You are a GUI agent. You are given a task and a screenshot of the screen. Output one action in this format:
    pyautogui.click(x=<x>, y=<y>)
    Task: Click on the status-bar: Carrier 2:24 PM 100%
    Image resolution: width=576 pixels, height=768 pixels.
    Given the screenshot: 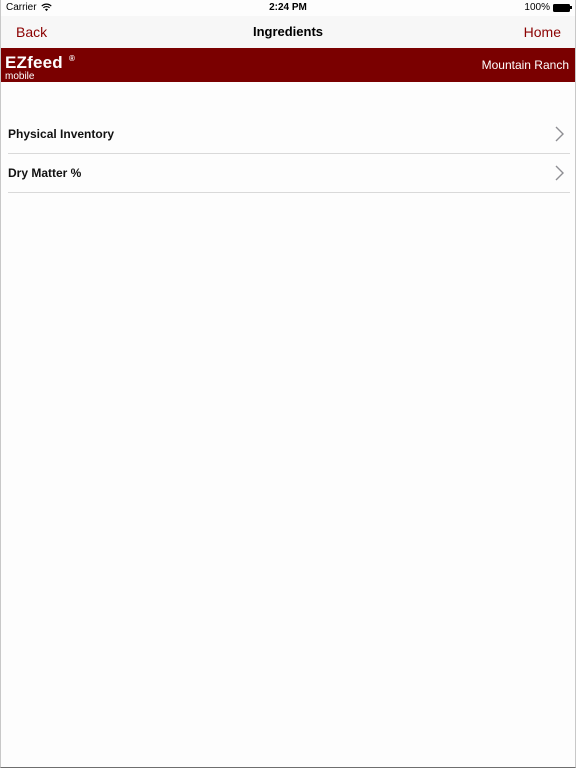 What is the action you would take?
    pyautogui.click(x=288, y=8)
    